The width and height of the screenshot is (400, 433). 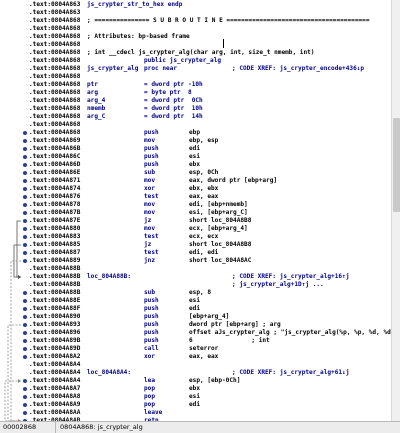 I want to click on listing-line: .text:0804A8A7 pop ebx, so click(x=195, y=389).